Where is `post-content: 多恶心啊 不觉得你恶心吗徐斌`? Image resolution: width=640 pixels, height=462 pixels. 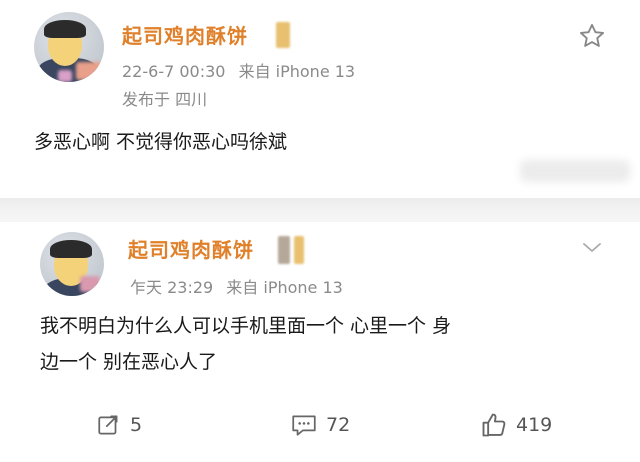
post-content: 多恶心啊 不觉得你恶心吗徐斌 is located at coordinates (160, 142).